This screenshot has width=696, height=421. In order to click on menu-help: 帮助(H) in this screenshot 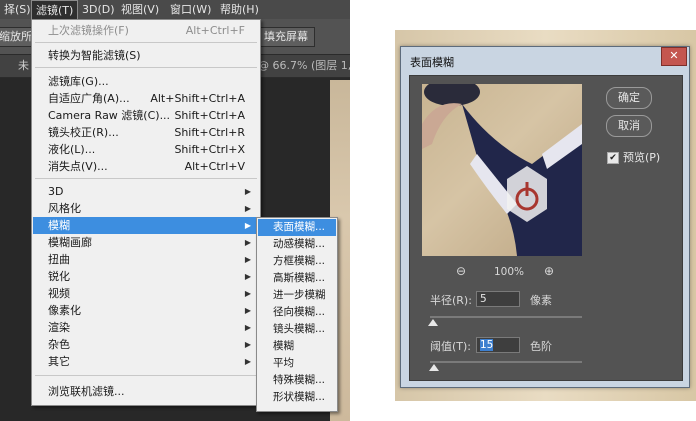, I will do `click(239, 9)`.